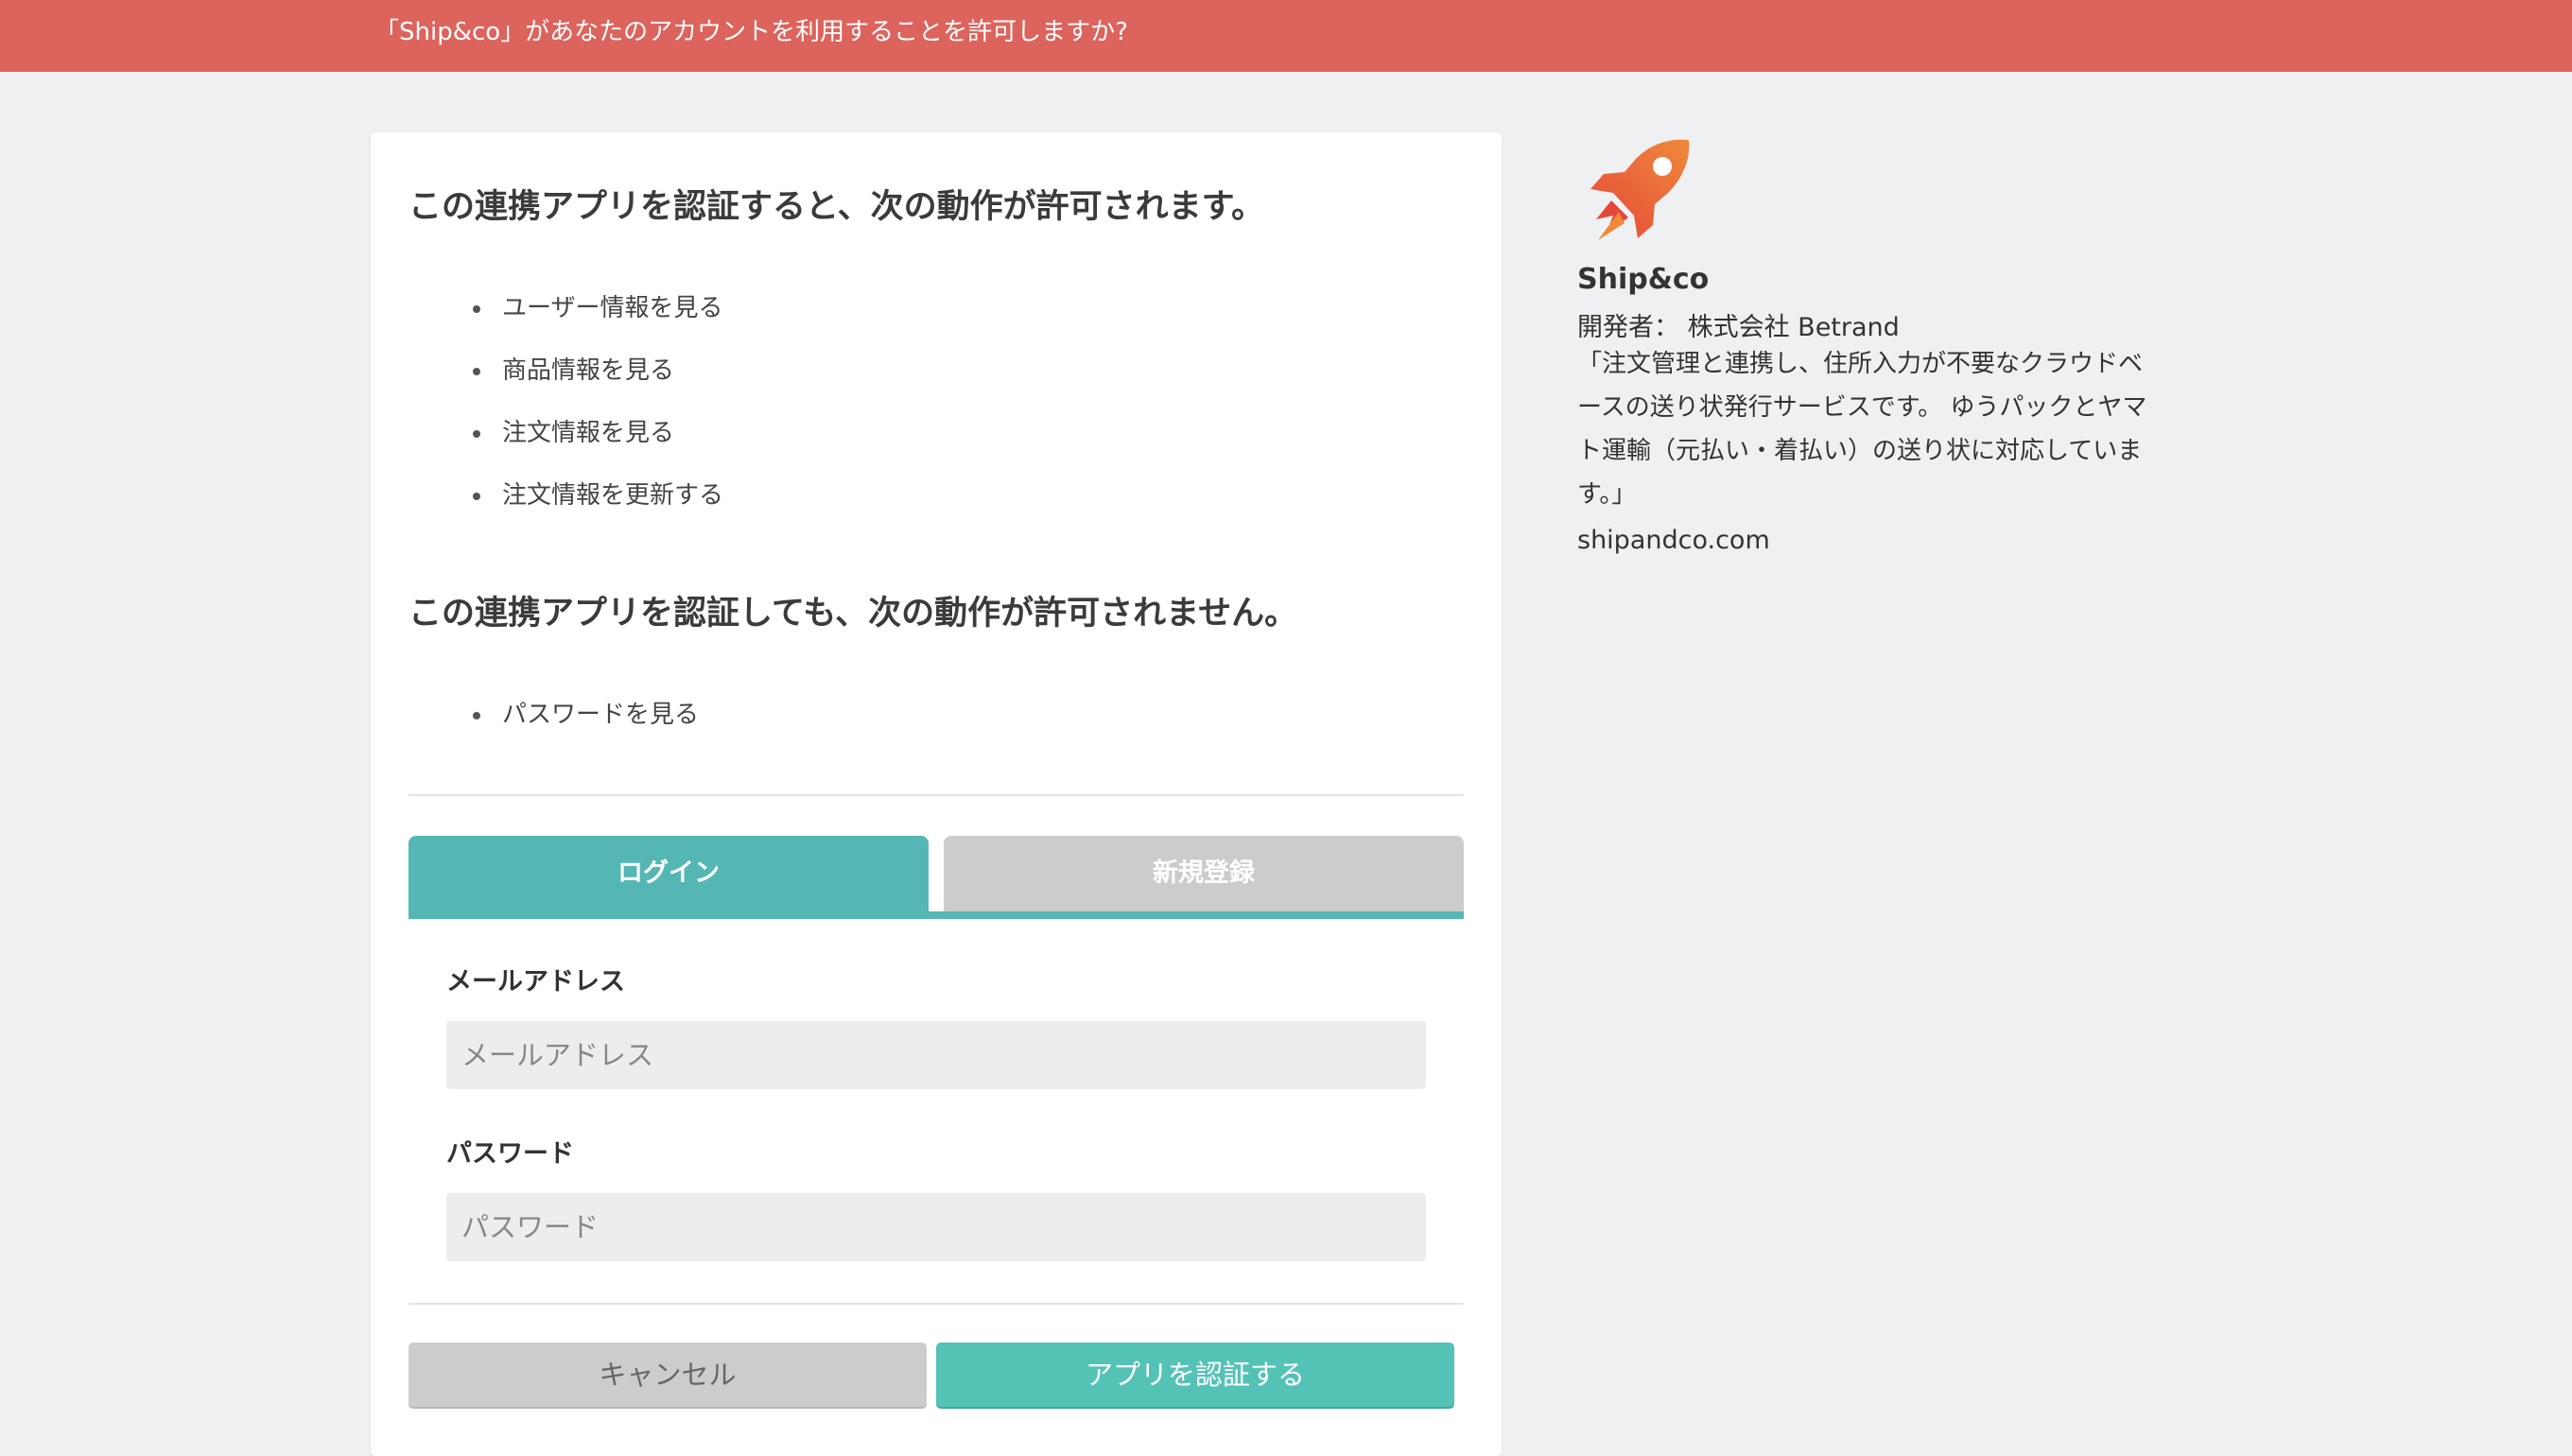 This screenshot has width=2572, height=1456. I want to click on tab-register: 新規登録, so click(1204, 873).